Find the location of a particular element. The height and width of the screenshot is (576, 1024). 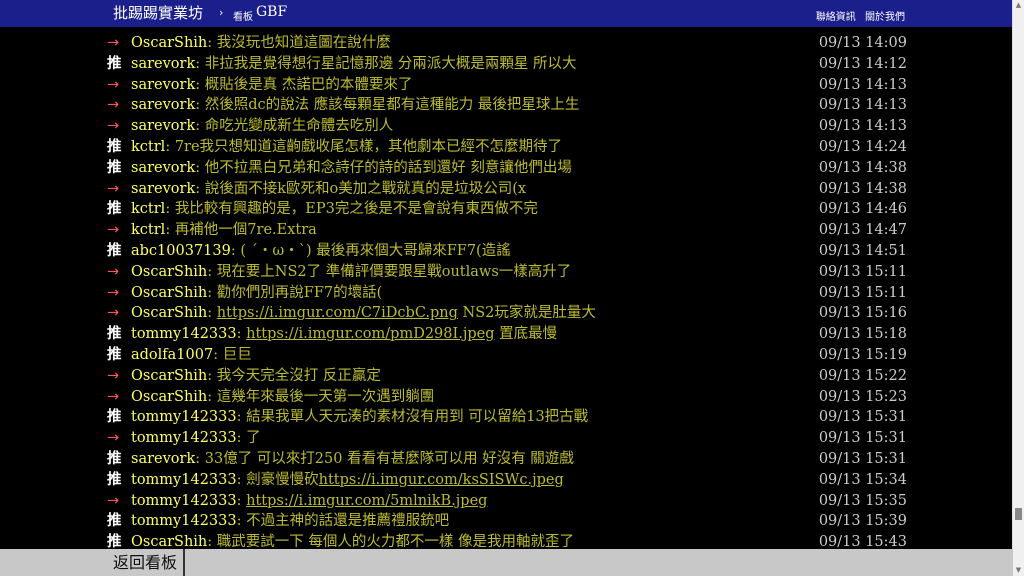

comment-link: https://i.imgur.com/pmD298I.jpeg is located at coordinates (370, 334).